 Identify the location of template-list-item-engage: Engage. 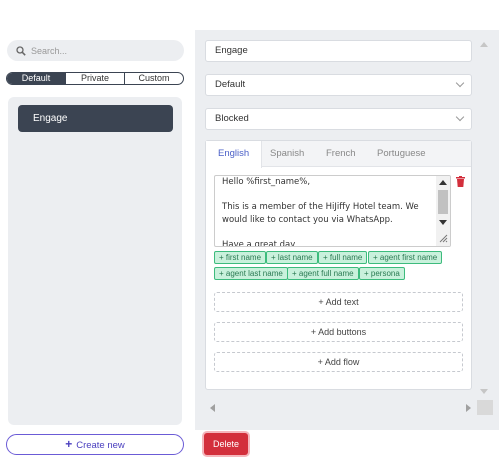
(95, 118).